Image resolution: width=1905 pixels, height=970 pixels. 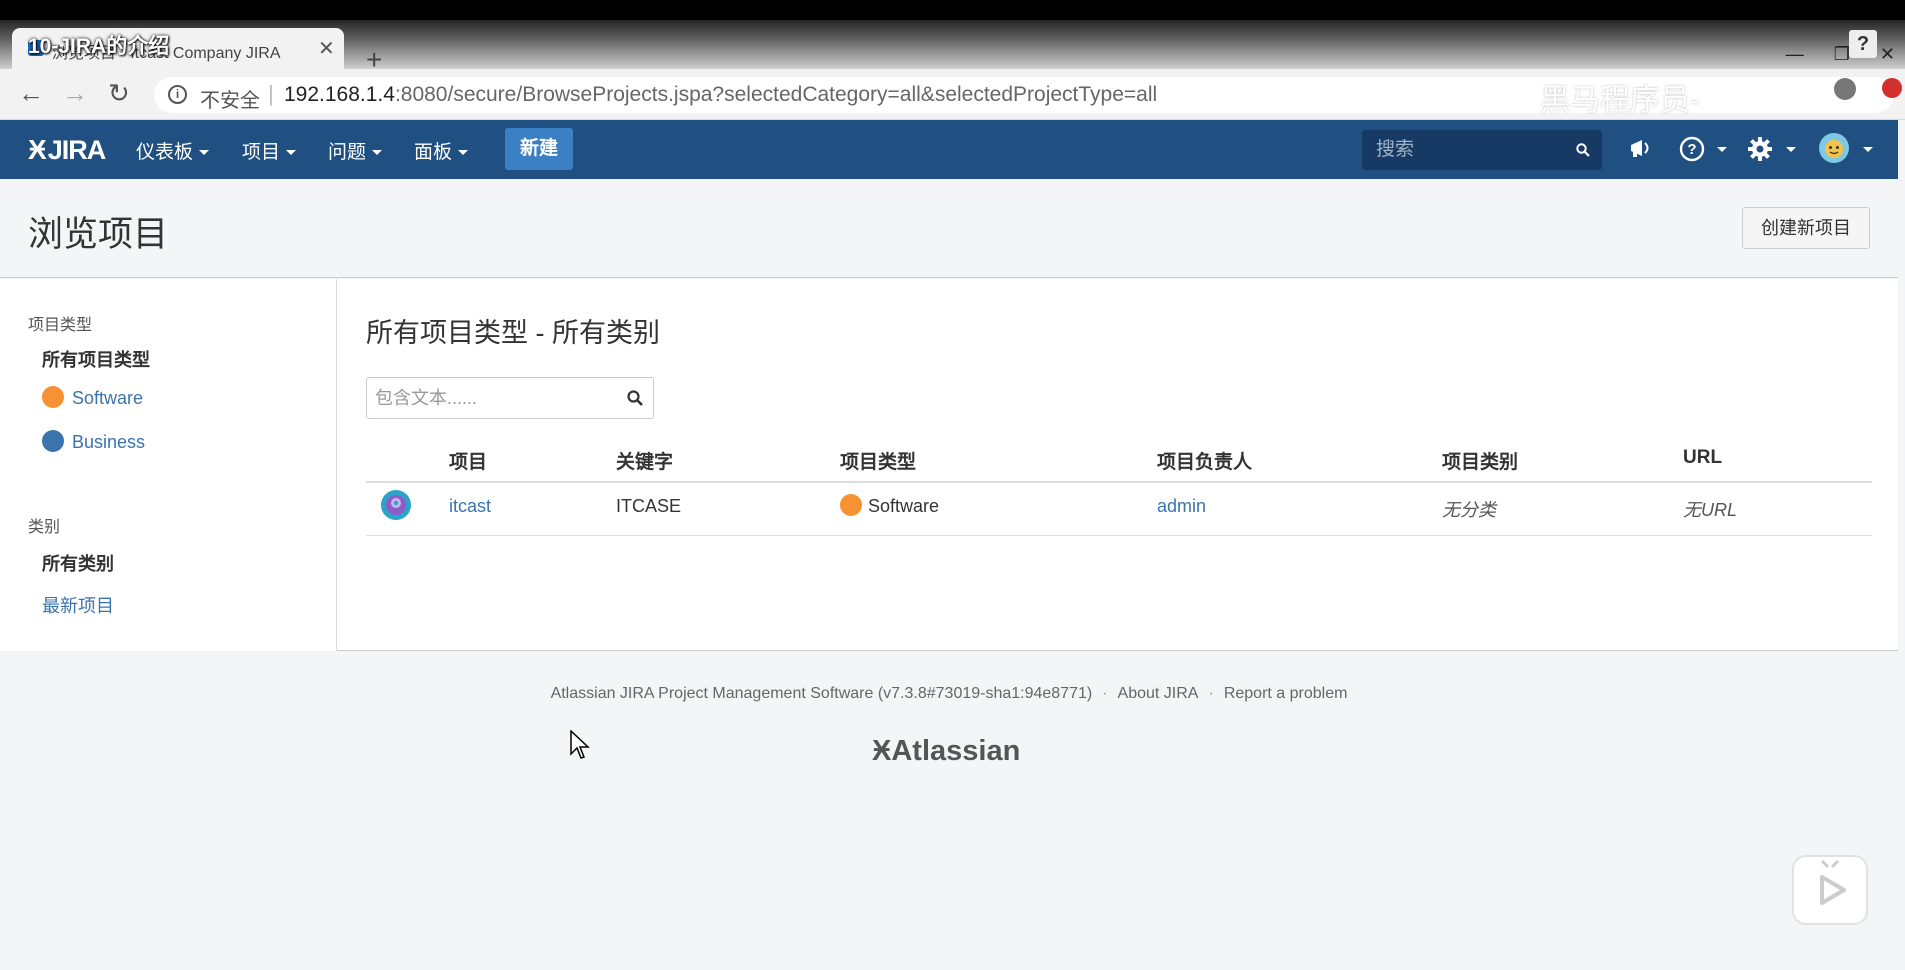 I want to click on project-avatar-icon, so click(x=396, y=505).